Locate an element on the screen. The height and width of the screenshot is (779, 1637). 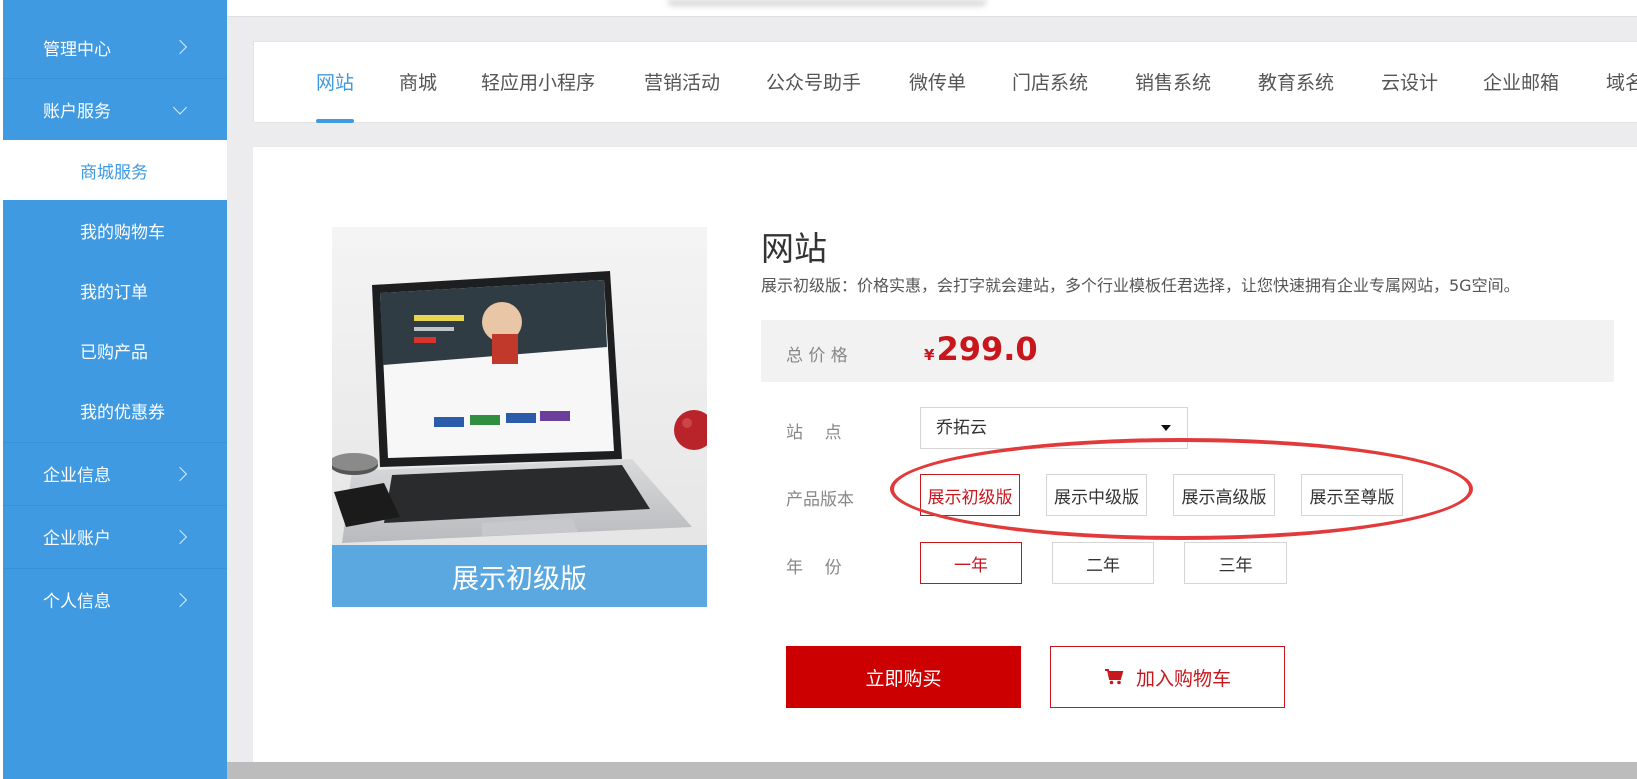
version-option-premium: 展示至尊版 is located at coordinates (1352, 495).